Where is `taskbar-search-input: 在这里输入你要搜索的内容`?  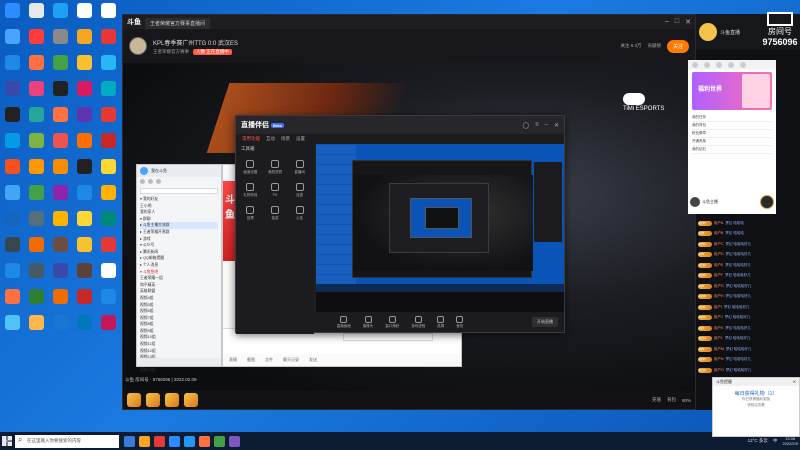 taskbar-search-input: 在这里输入你要搜索的内容 is located at coordinates (67, 441).